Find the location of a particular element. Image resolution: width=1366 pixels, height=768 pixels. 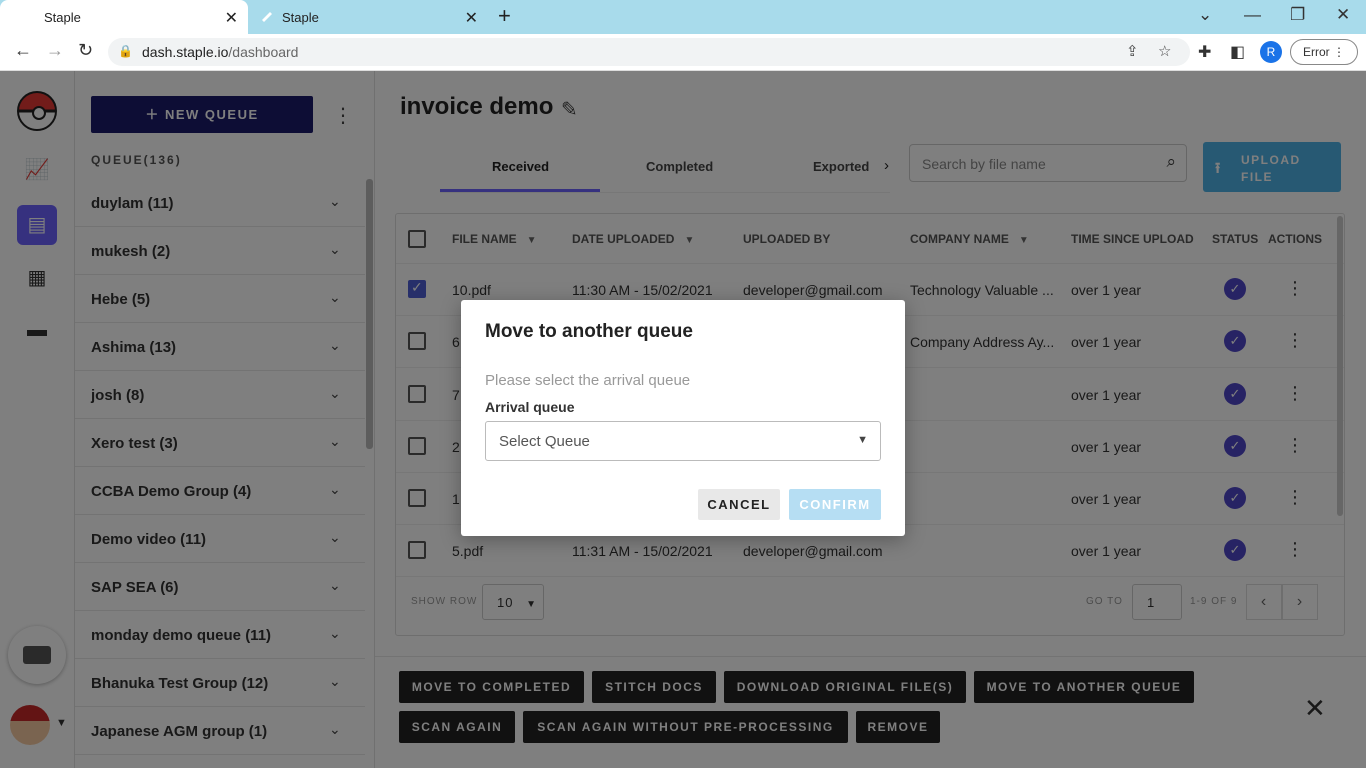

lock-icon: 🔒 is located at coordinates (125, 51).